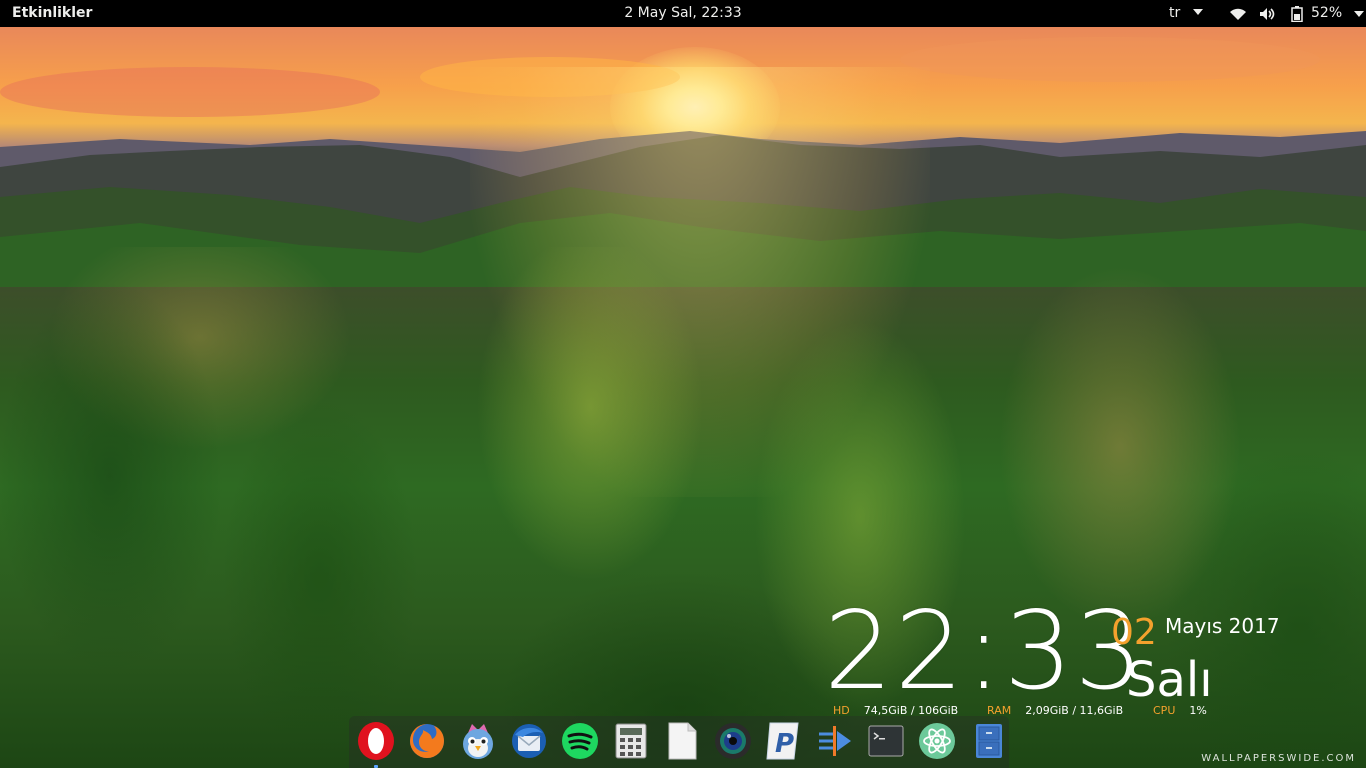 This screenshot has width=1366, height=768. I want to click on battery-icon, so click(1297, 13).